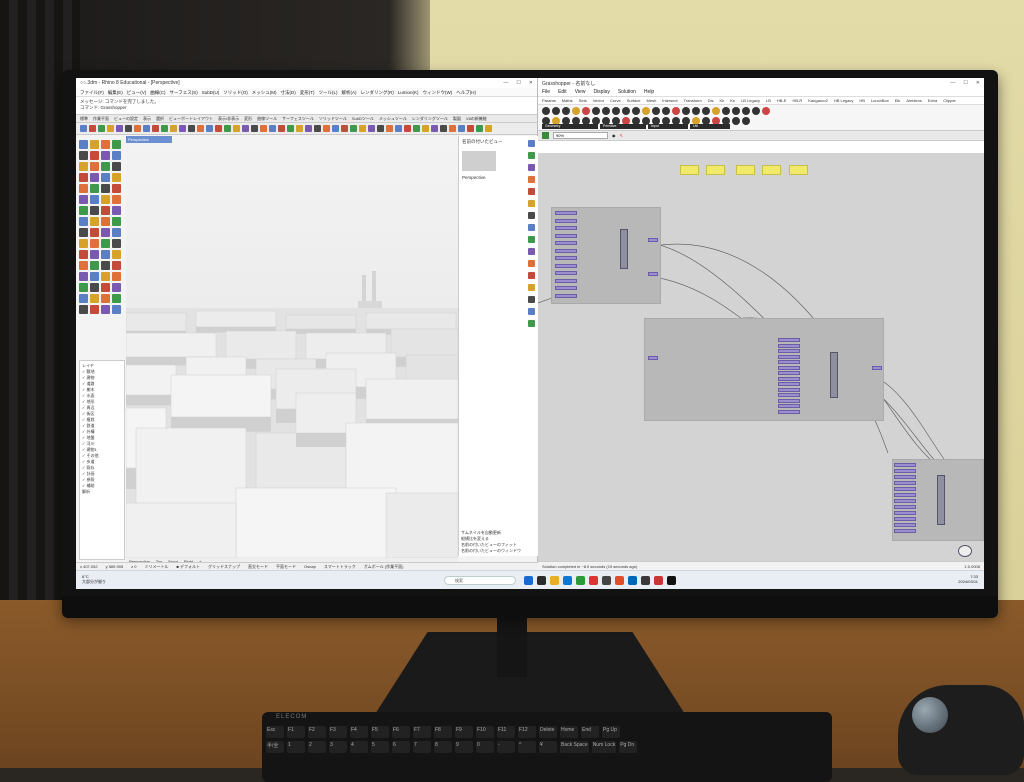 The image size is (1024, 782). I want to click on gh-tab: Kk, so click(722, 100).